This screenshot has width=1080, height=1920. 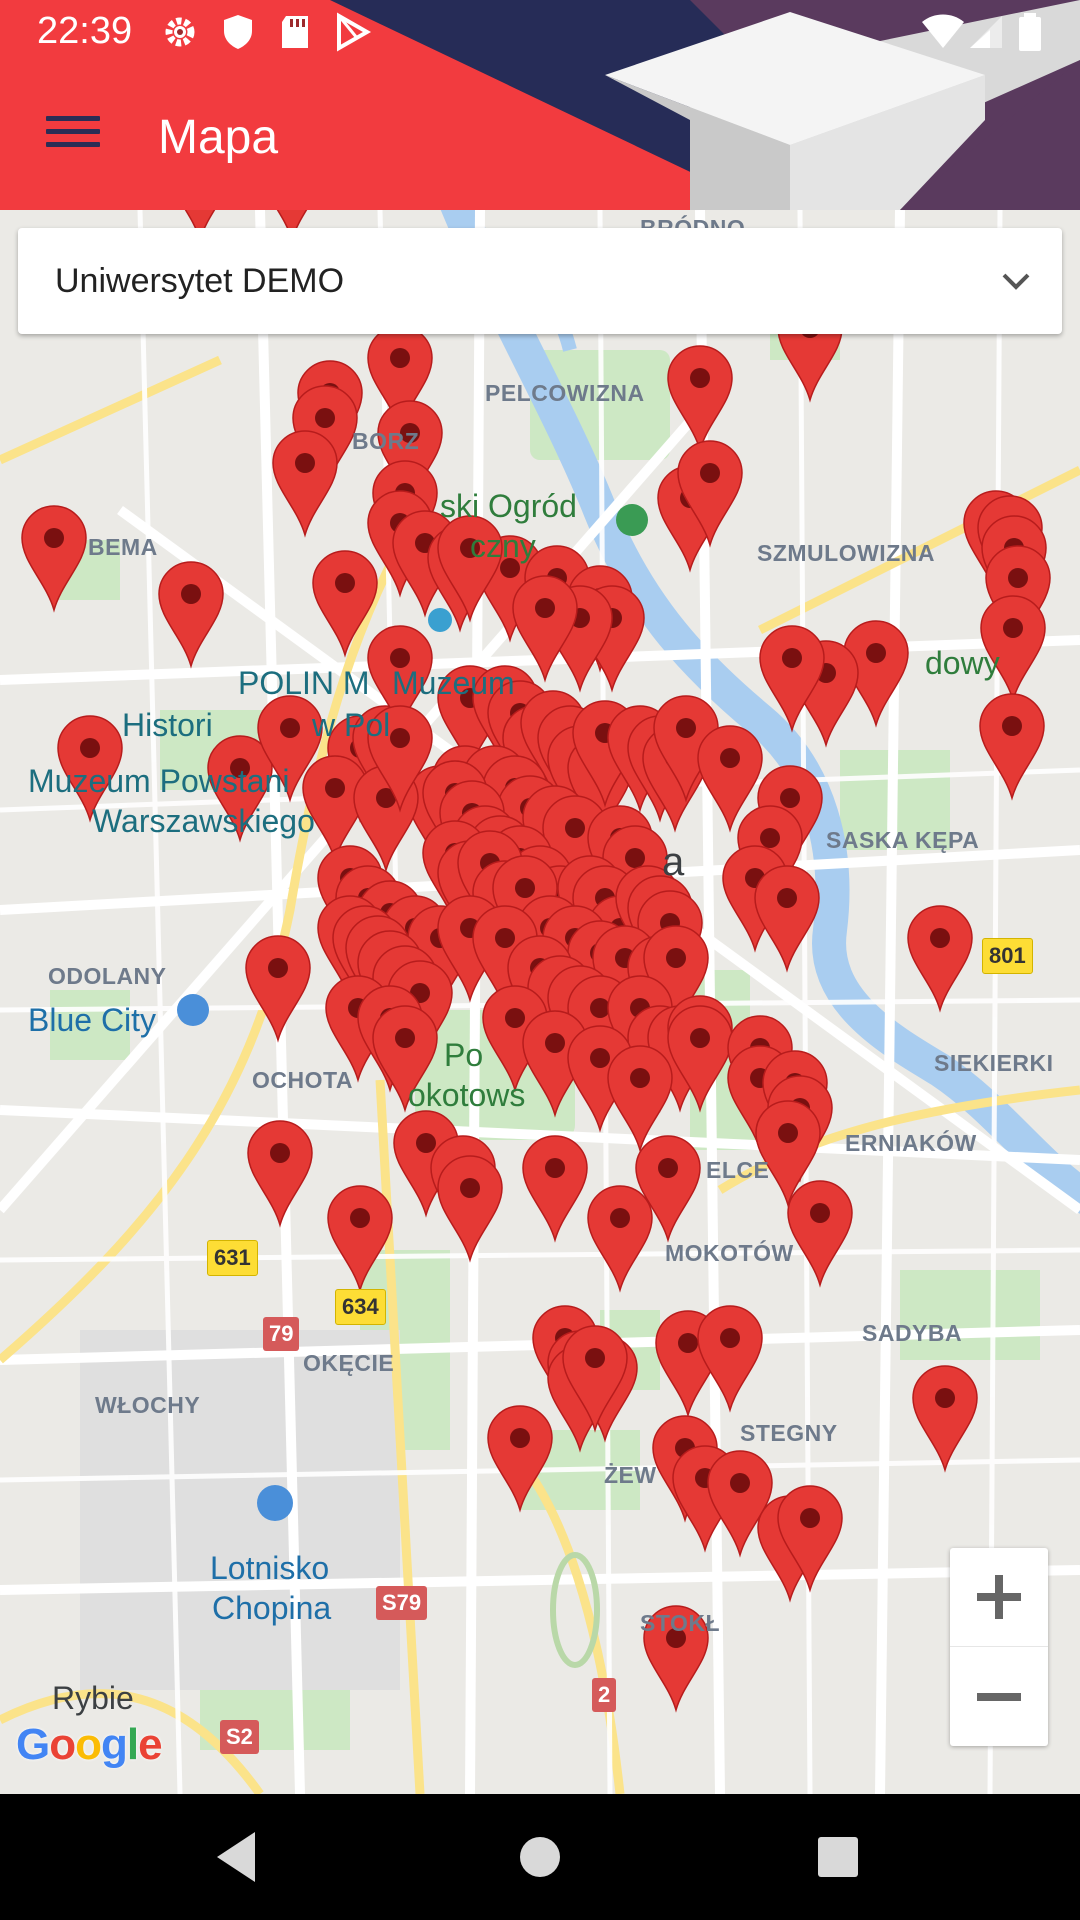 I want to click on road-shield: 801, so click(x=1007, y=956).